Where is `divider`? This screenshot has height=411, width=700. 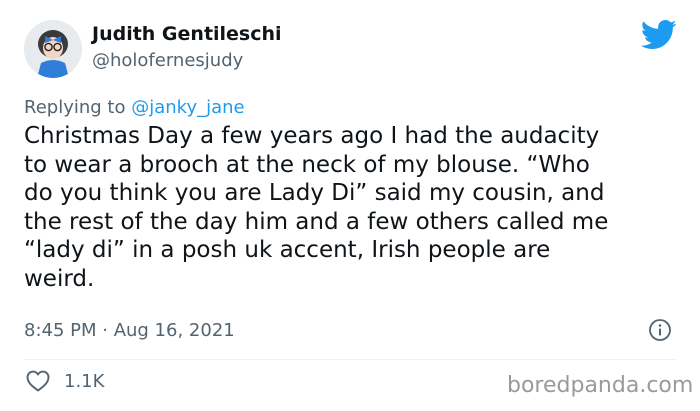 divider is located at coordinates (350, 359).